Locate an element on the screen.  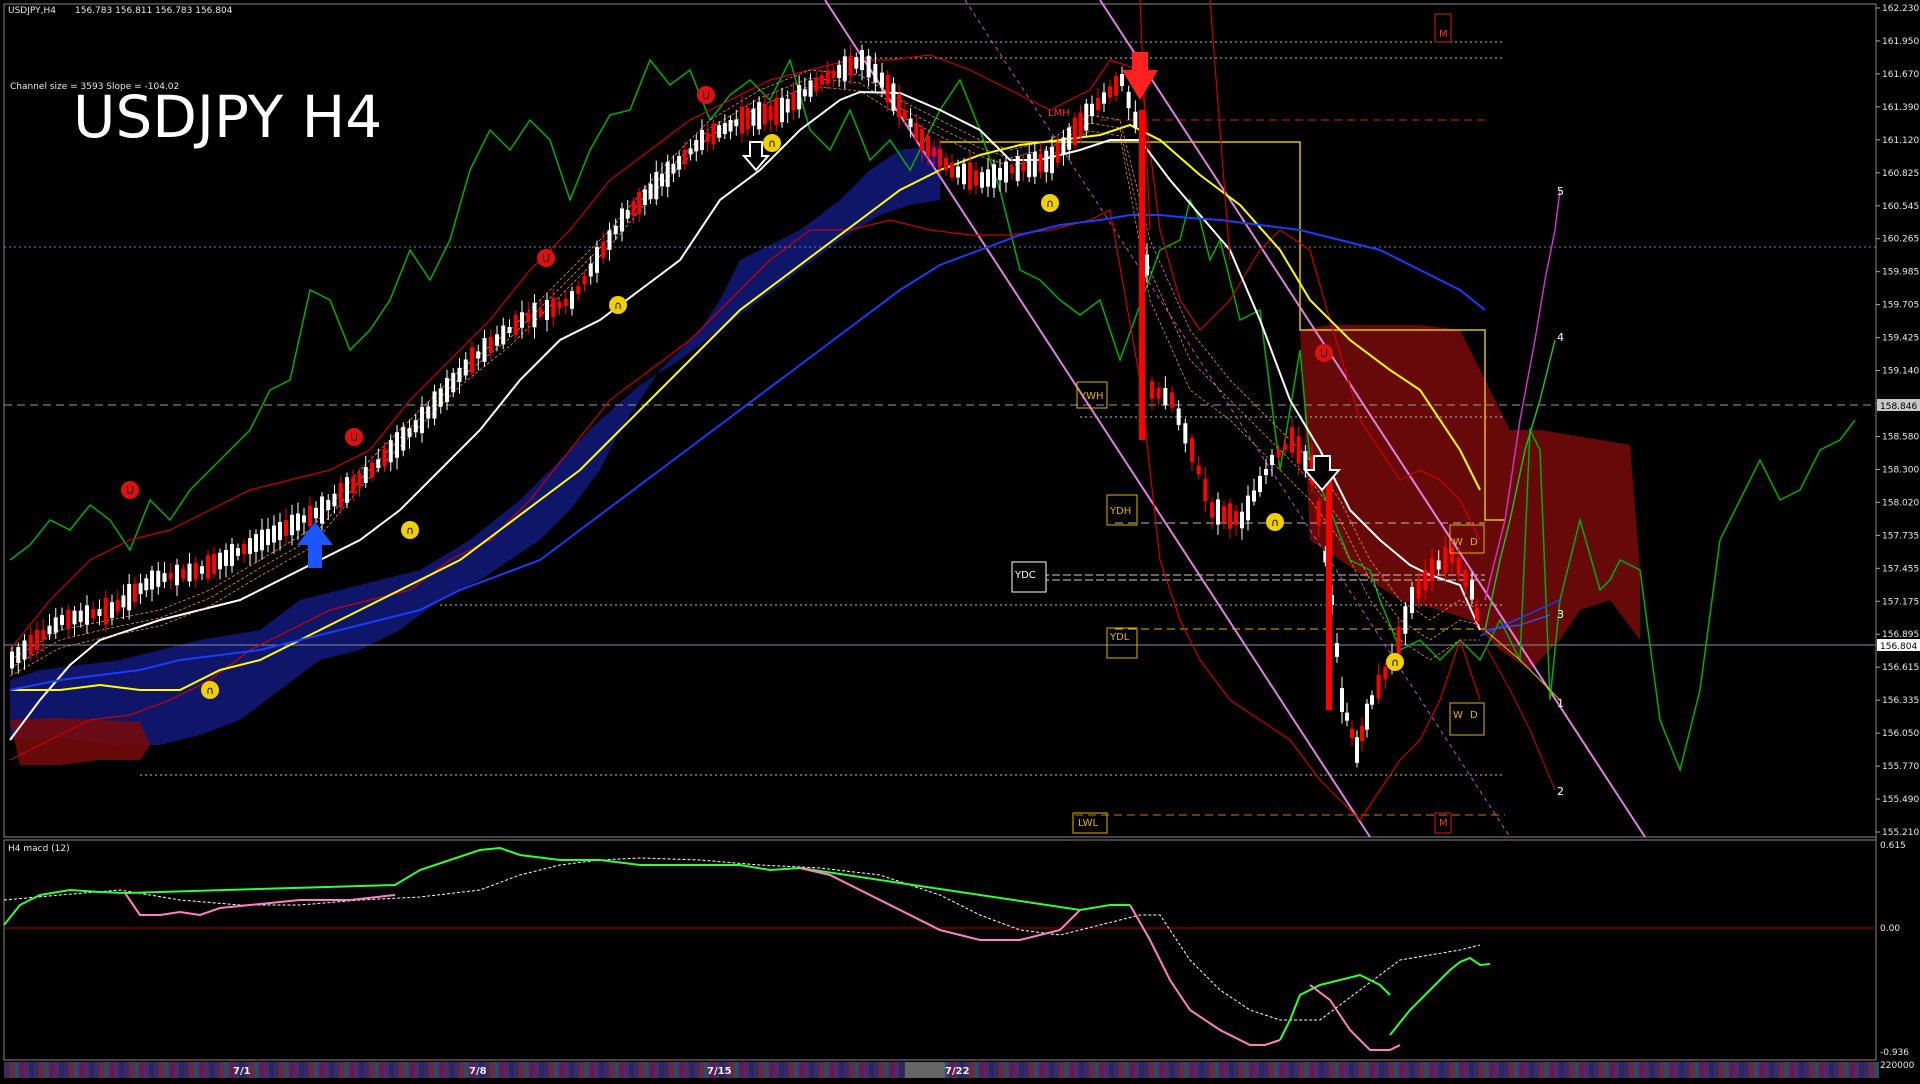
price-tick-label: 155.210 is located at coordinates (1900, 833).